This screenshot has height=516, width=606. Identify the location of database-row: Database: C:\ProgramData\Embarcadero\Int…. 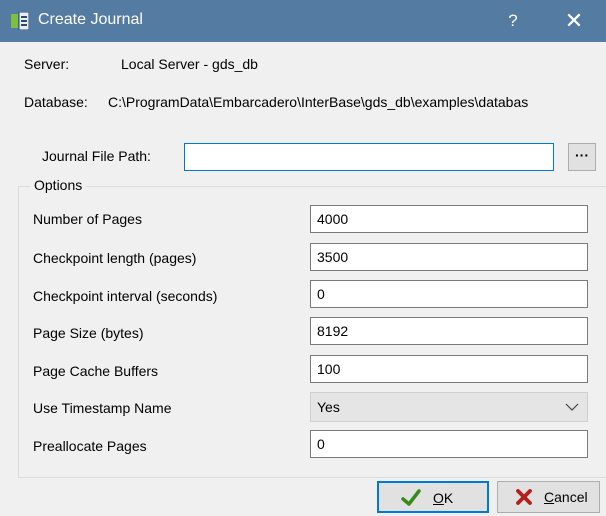
(303, 101).